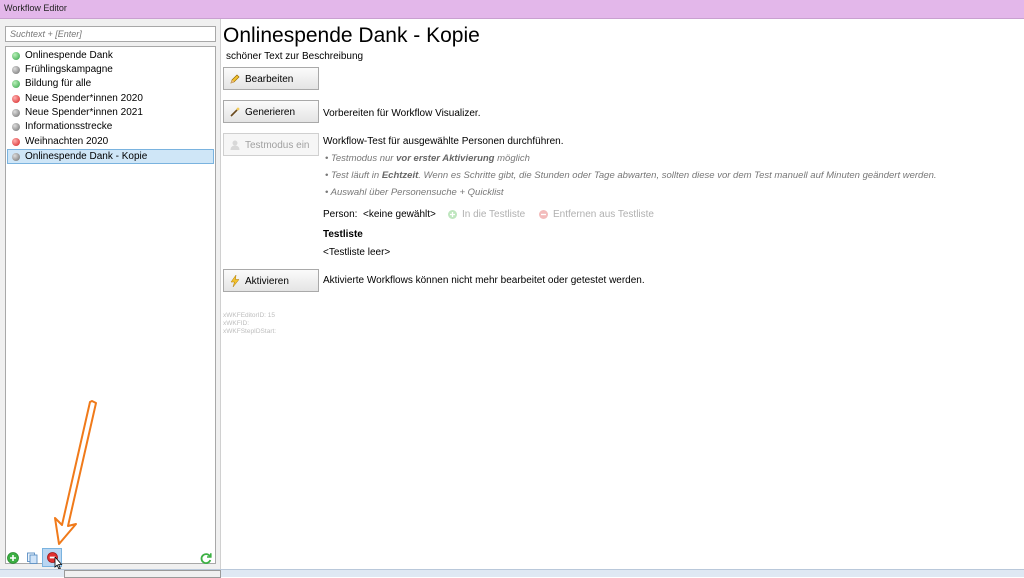 The height and width of the screenshot is (578, 1024). I want to click on window-titlebar: Workflow Editor, so click(512, 9).